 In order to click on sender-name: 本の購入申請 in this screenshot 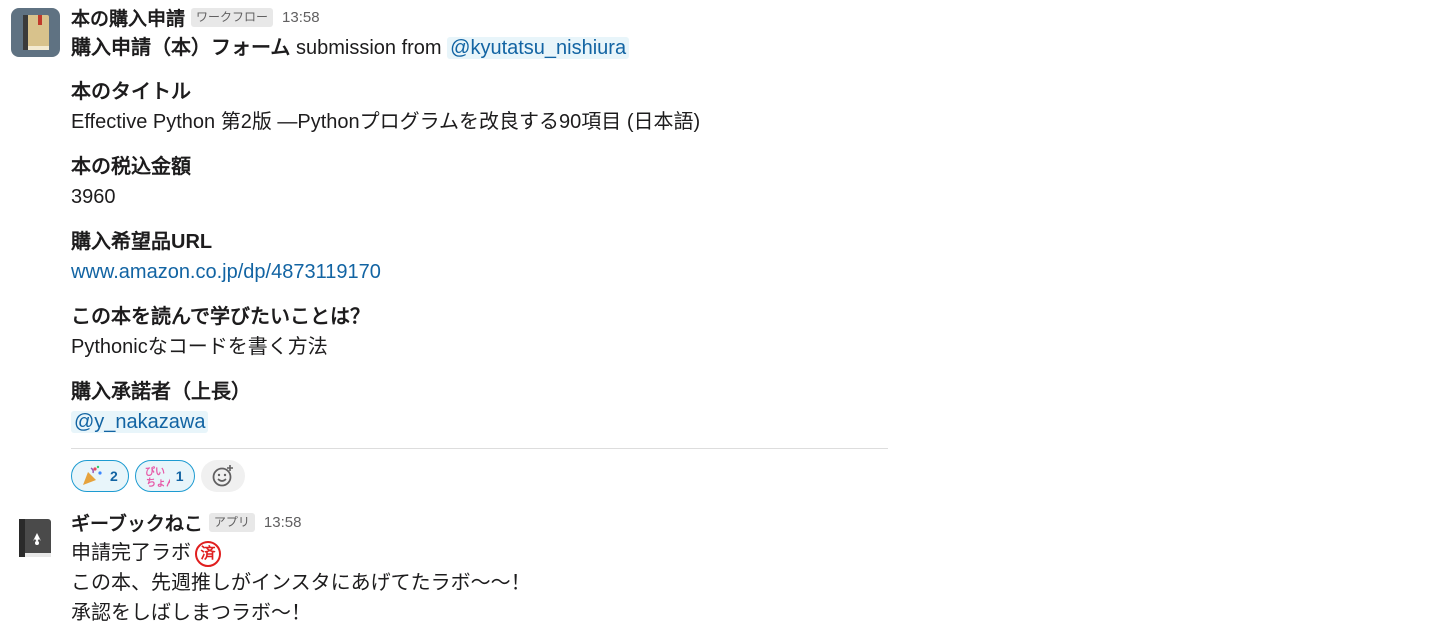, I will do `click(128, 17)`.